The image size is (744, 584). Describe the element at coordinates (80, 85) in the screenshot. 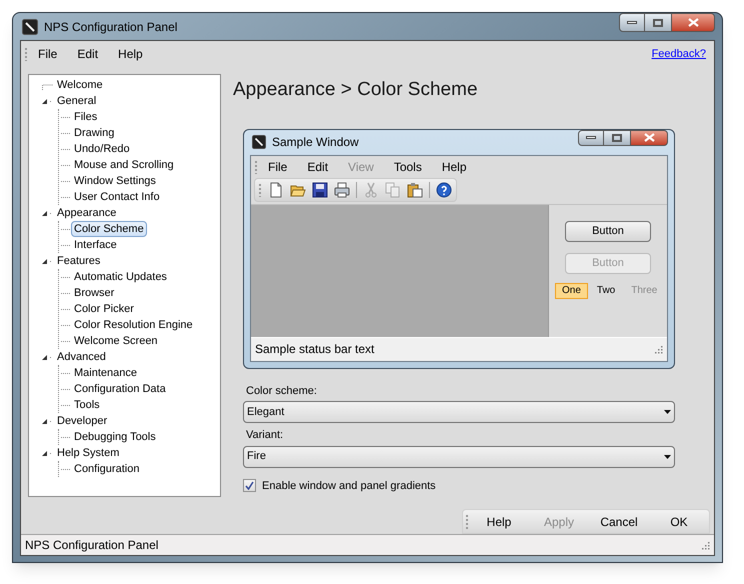

I see `tree-item: Welcome` at that location.